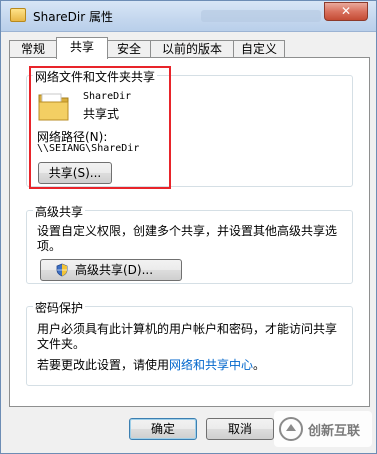  I want to click on advanced-description-line-2: 项。, so click(49, 246).